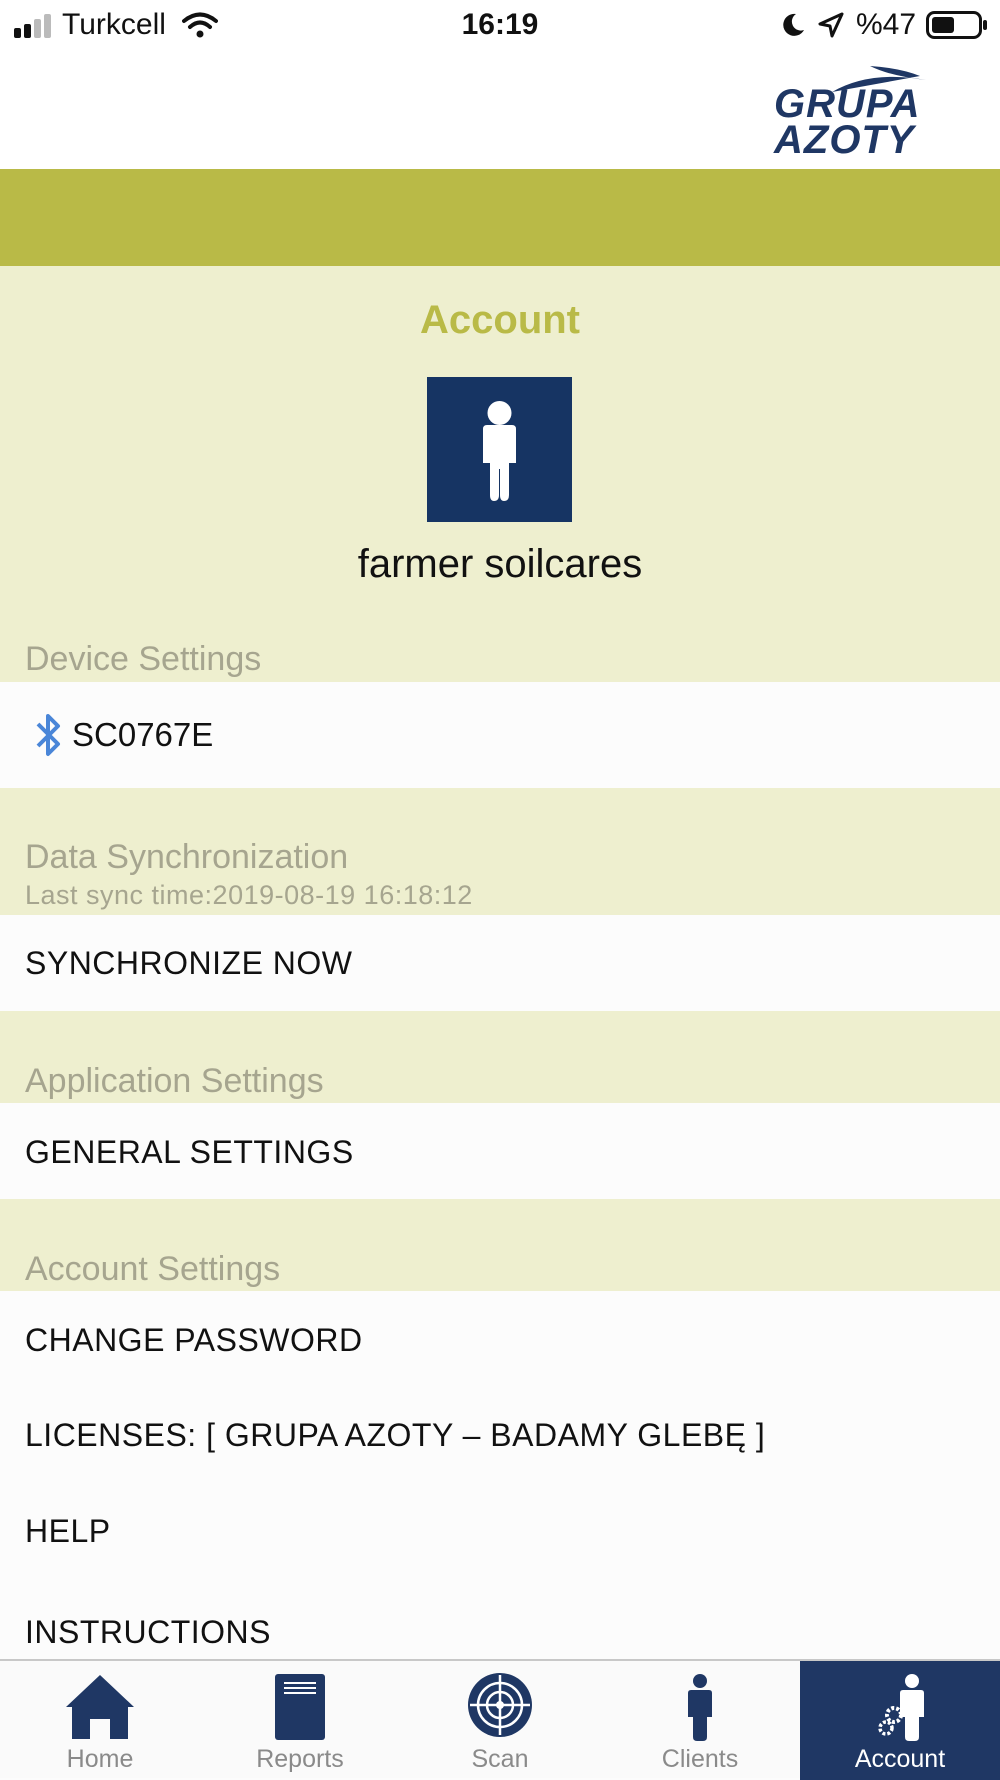 Image resolution: width=1000 pixels, height=1780 pixels. I want to click on application-settings-section: Application Settings, so click(500, 1057).